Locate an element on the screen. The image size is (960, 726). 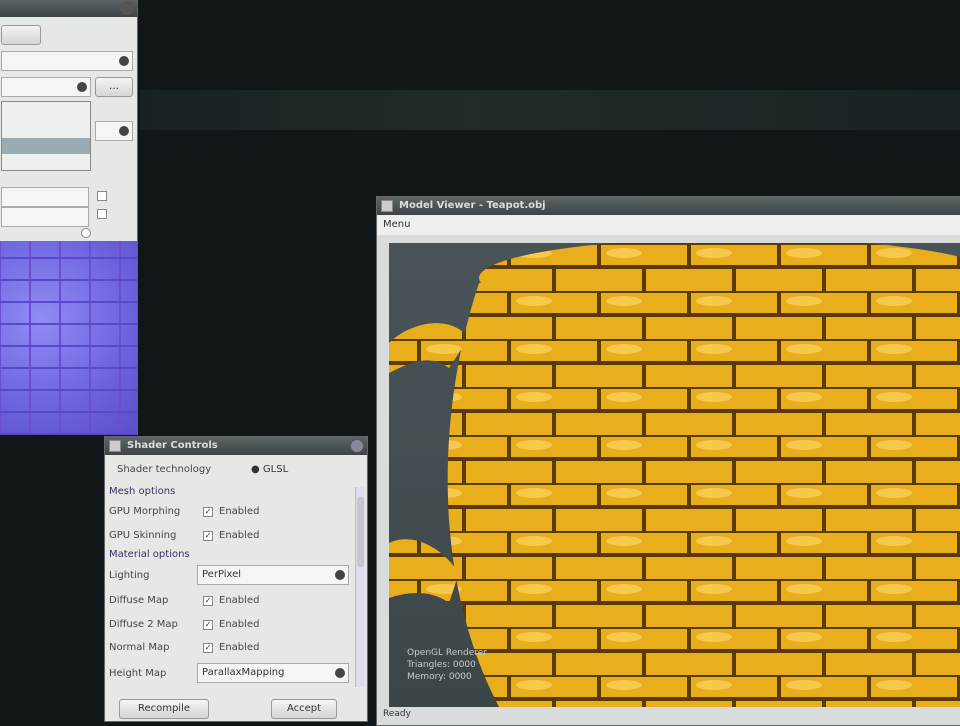
menu-bar: Menu is located at coordinates (668, 225).